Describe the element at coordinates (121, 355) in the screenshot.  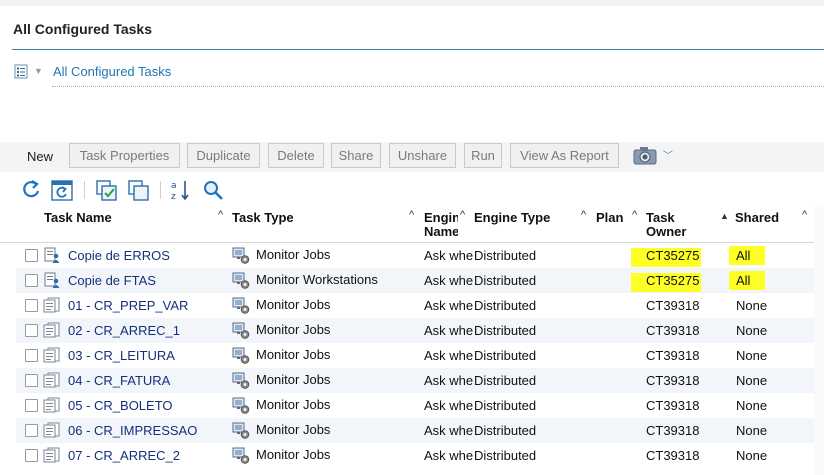
I see `task-name-link: 03 - CR_LEITURA` at that location.